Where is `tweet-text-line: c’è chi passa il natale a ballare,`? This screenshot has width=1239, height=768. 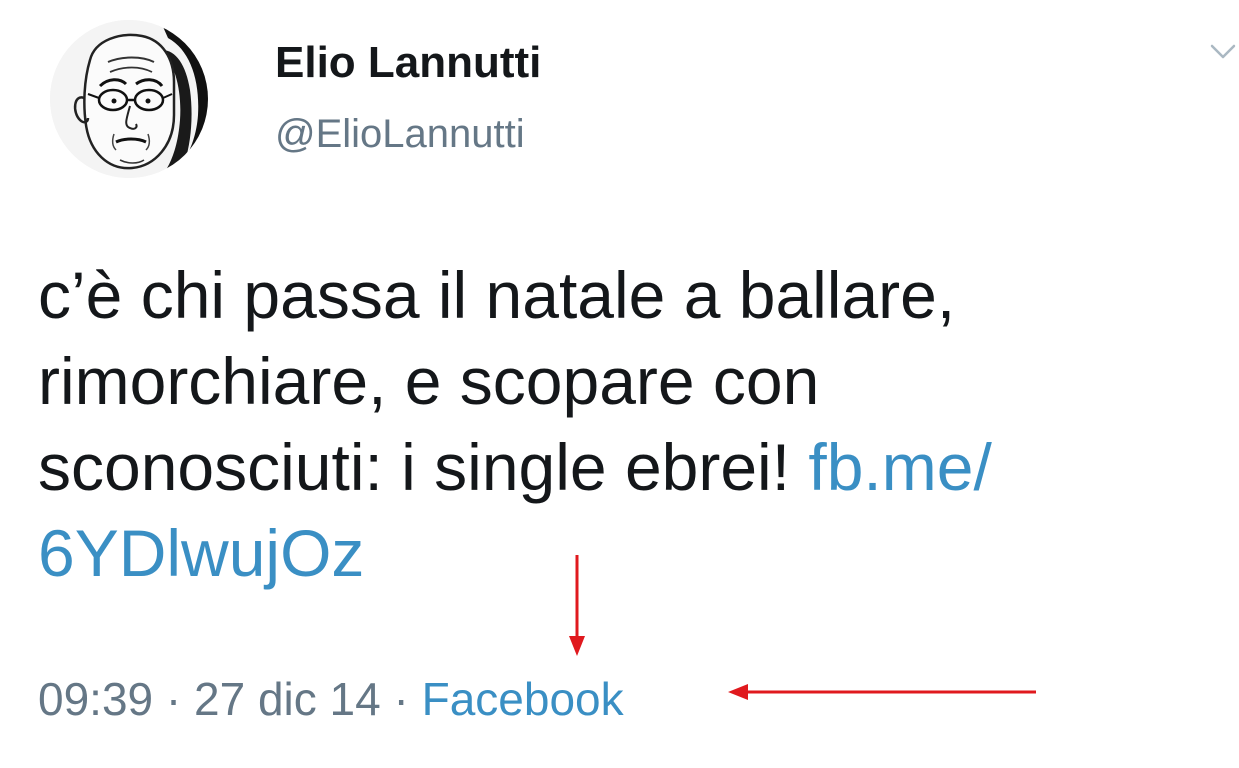
tweet-text-line: c’è chi passa il natale a ballare, is located at coordinates (497, 295).